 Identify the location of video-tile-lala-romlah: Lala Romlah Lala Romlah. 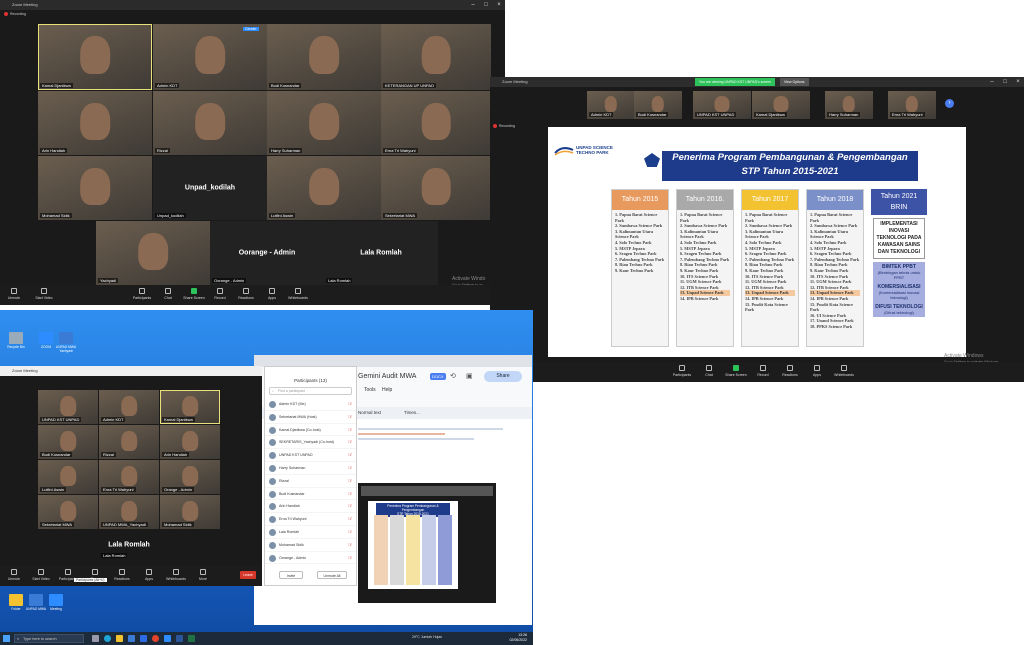
(381, 253).